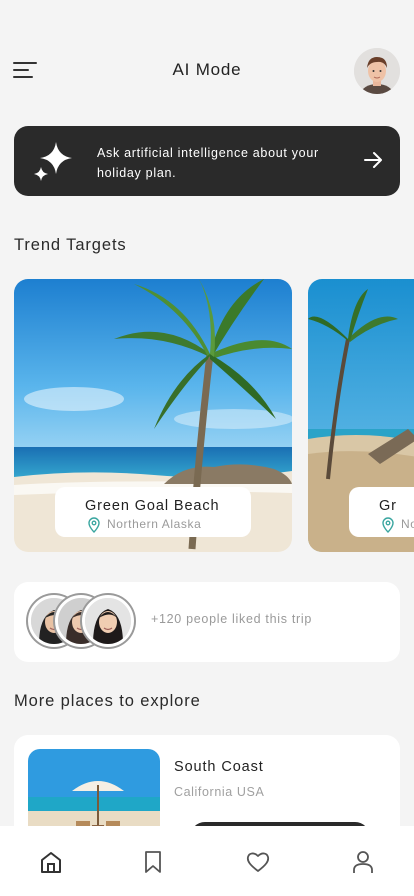 The image size is (414, 896). Describe the element at coordinates (219, 792) in the screenshot. I see `place-location: California USA` at that location.